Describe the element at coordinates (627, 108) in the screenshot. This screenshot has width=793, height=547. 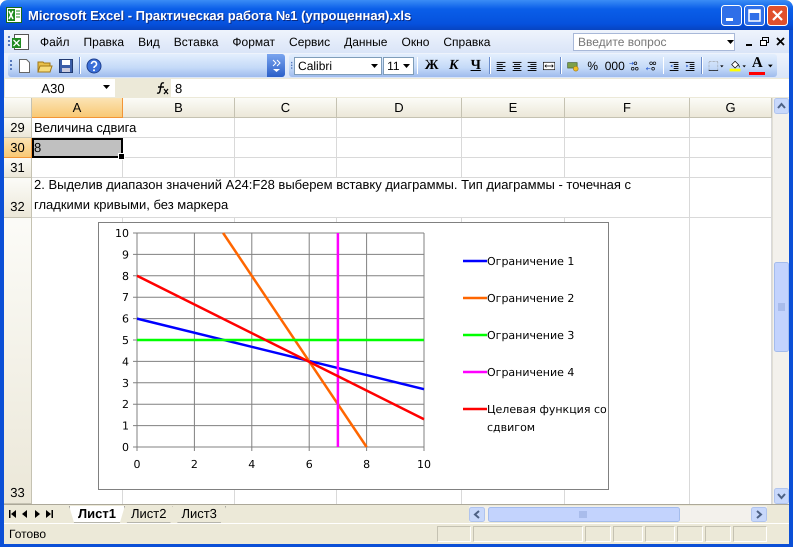
I see `column-header: F` at that location.